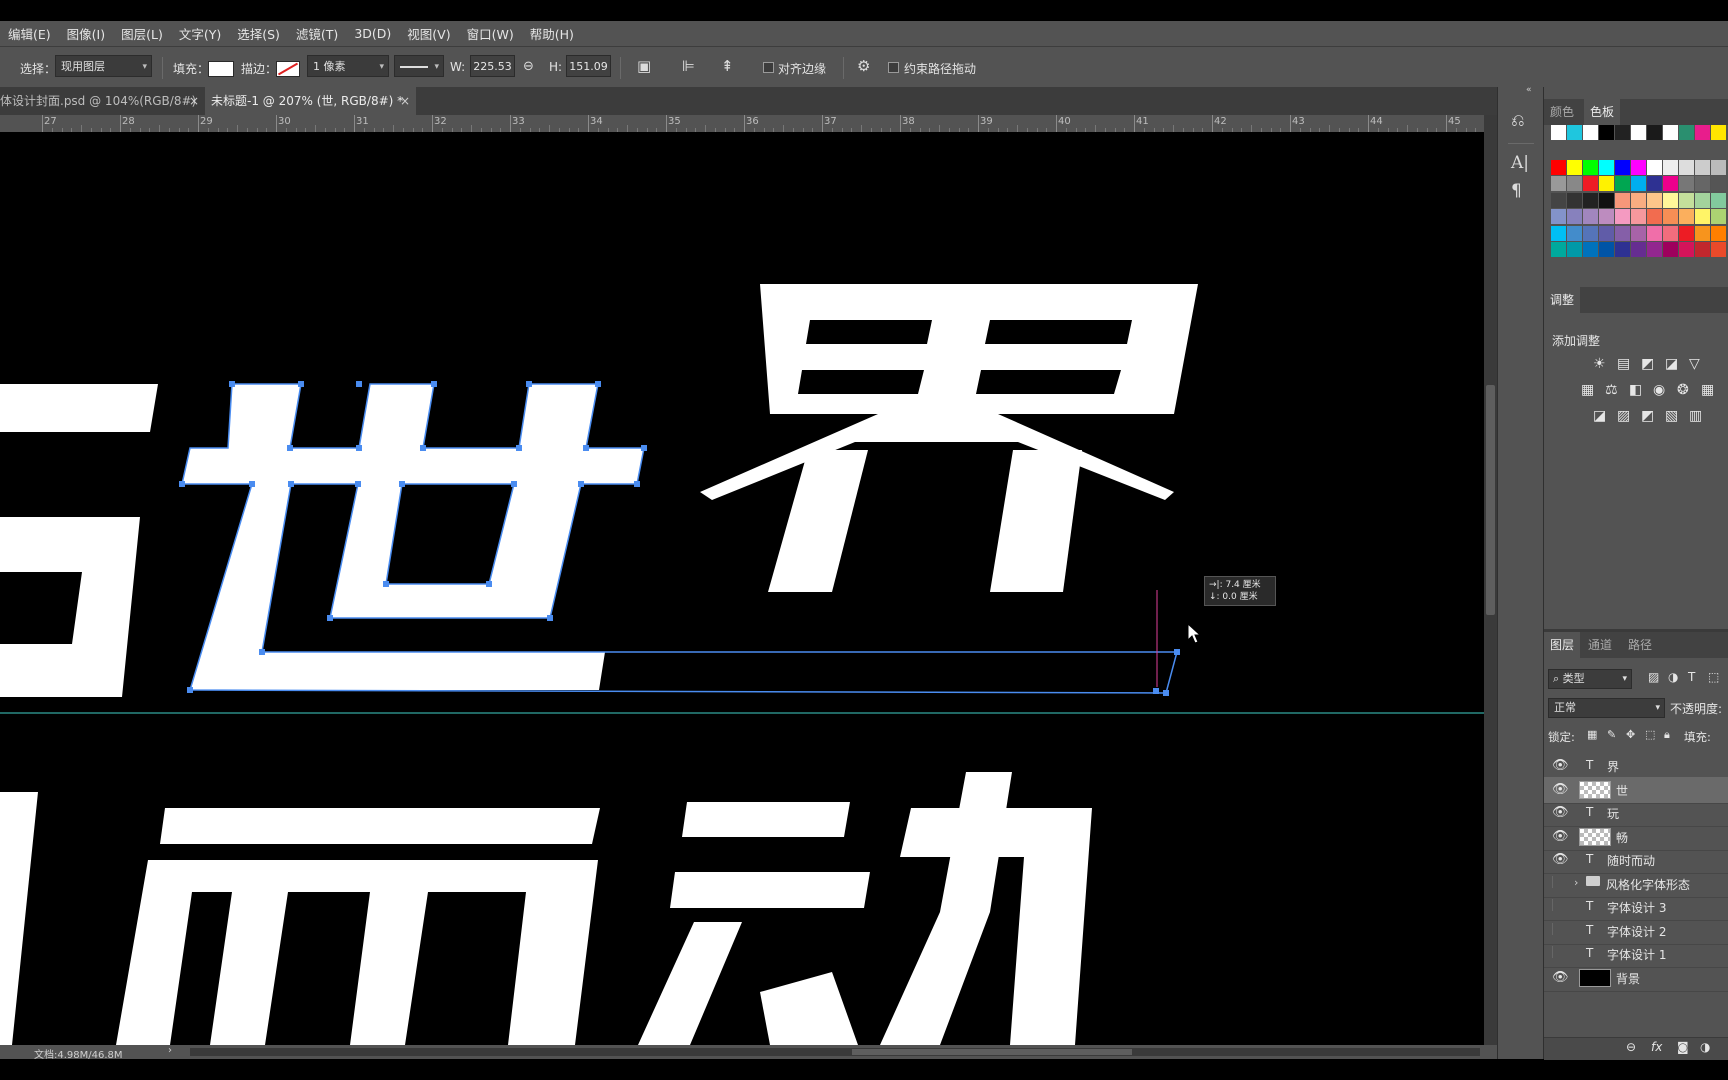  What do you see at coordinates (1650, 734) in the screenshot?
I see `lock-artboard-icon: ⬚` at bounding box center [1650, 734].